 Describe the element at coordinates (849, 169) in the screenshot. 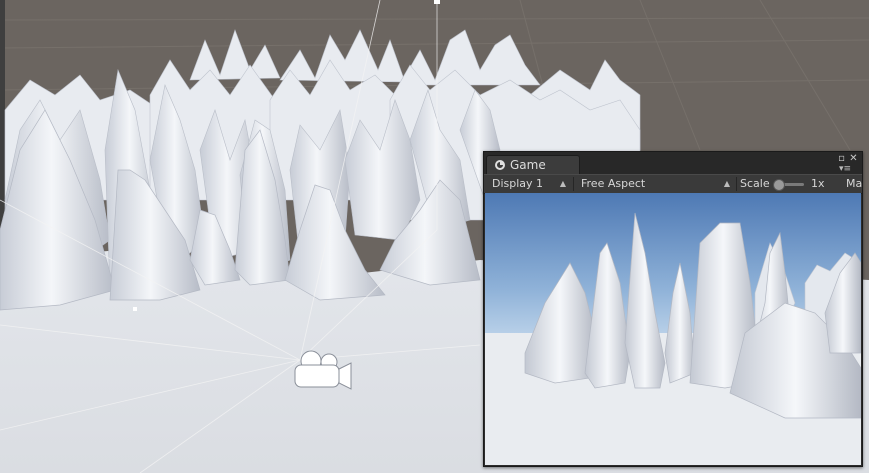

I see `menu-icon: ▾≡` at that location.